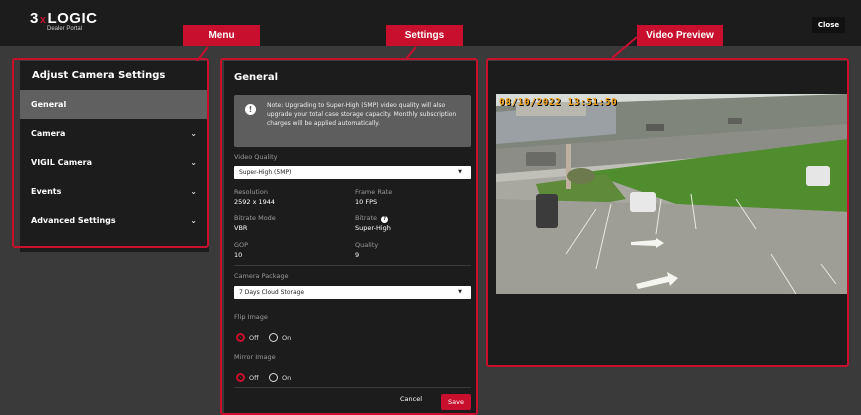  Describe the element at coordinates (110, 153) in the screenshot. I see `menu-highlight-frame` at that location.